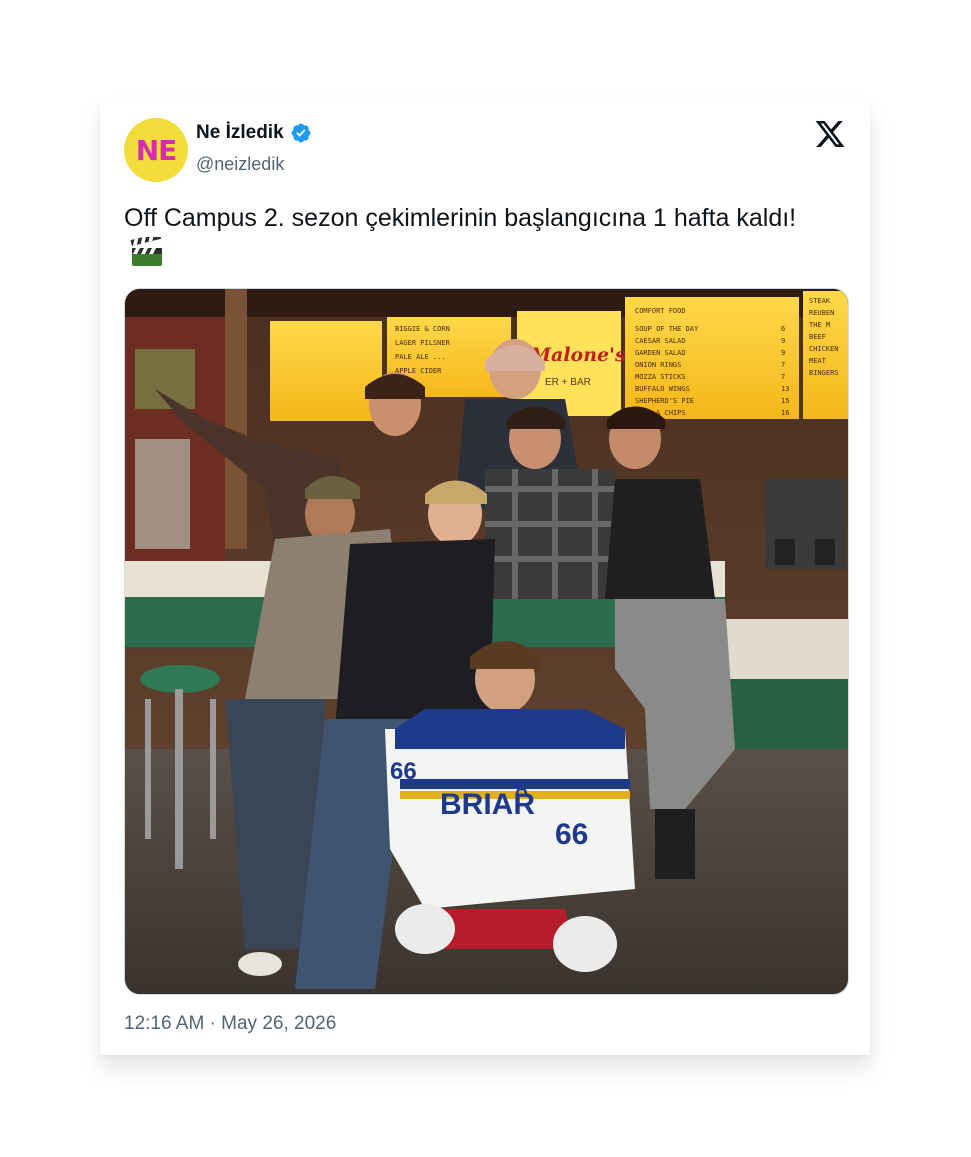 The width and height of the screenshot is (971, 1157). I want to click on jersey-number: 66, so click(571, 834).